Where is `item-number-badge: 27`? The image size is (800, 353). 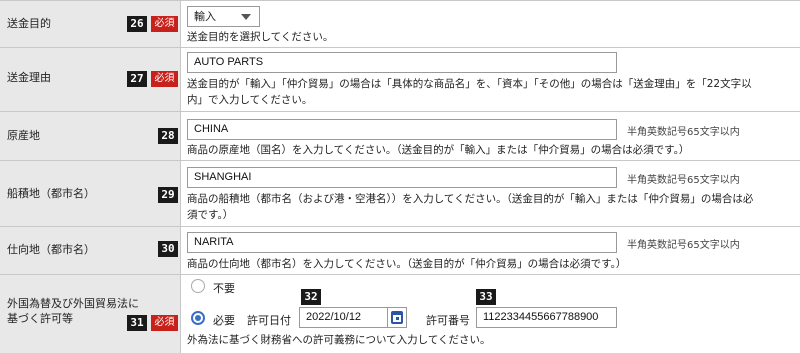
item-number-badge: 27 is located at coordinates (137, 79).